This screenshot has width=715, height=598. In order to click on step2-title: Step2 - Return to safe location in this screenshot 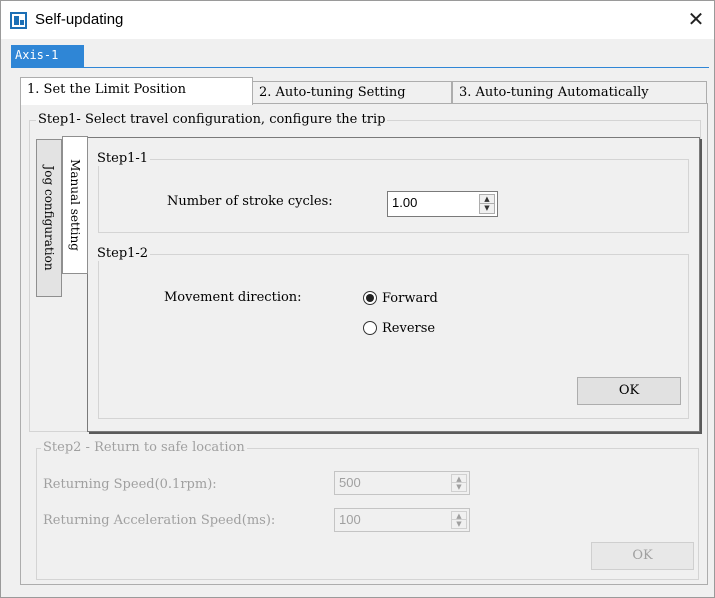, I will do `click(144, 447)`.